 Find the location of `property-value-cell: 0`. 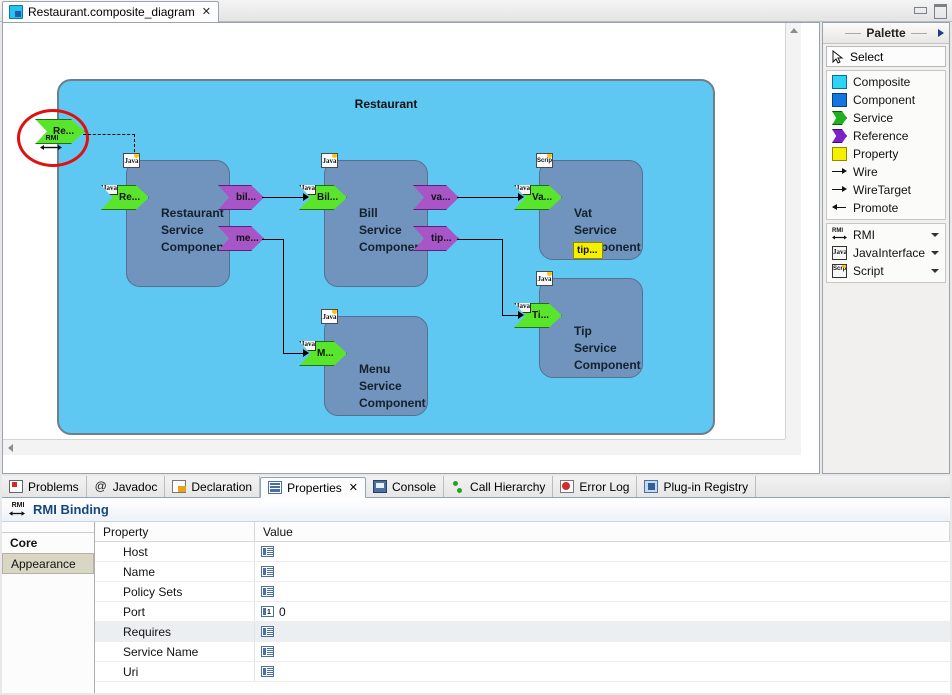

property-value-cell: 0 is located at coordinates (602, 611).